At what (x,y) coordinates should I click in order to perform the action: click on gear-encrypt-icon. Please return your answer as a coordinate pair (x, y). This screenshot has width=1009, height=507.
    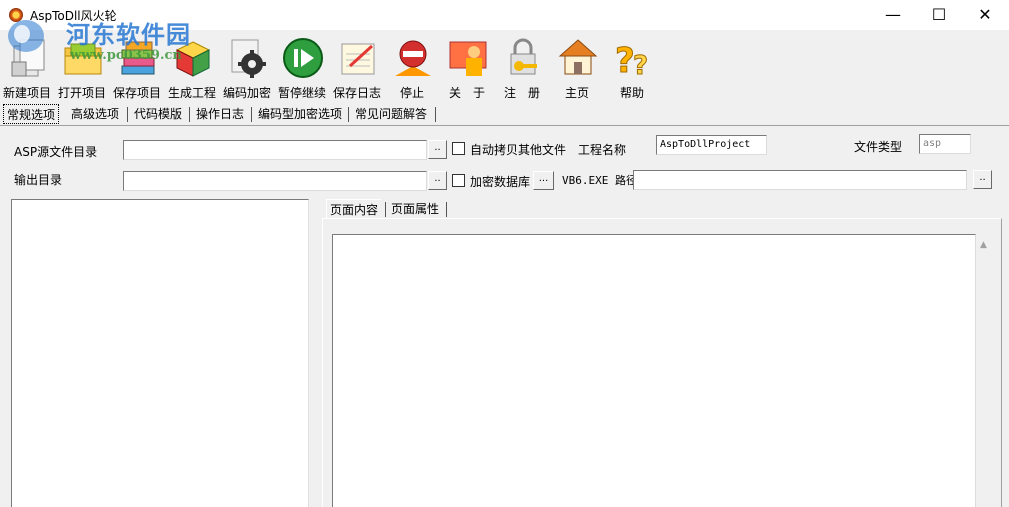
    Looking at the image, I should click on (248, 58).